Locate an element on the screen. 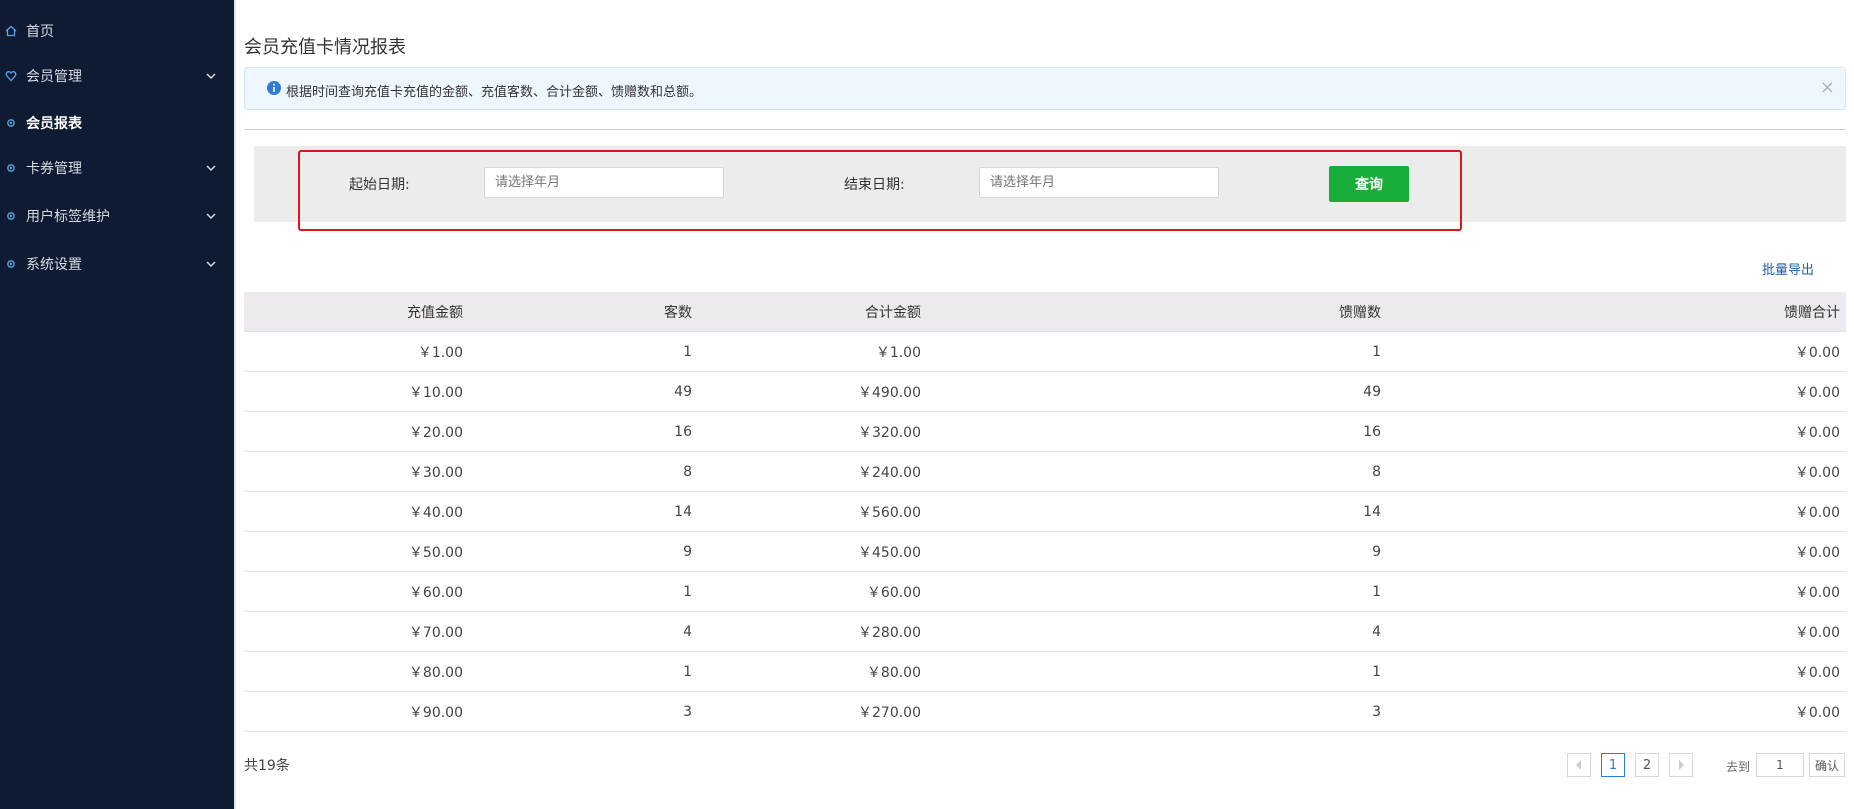  query-button: 查询 is located at coordinates (1369, 184).